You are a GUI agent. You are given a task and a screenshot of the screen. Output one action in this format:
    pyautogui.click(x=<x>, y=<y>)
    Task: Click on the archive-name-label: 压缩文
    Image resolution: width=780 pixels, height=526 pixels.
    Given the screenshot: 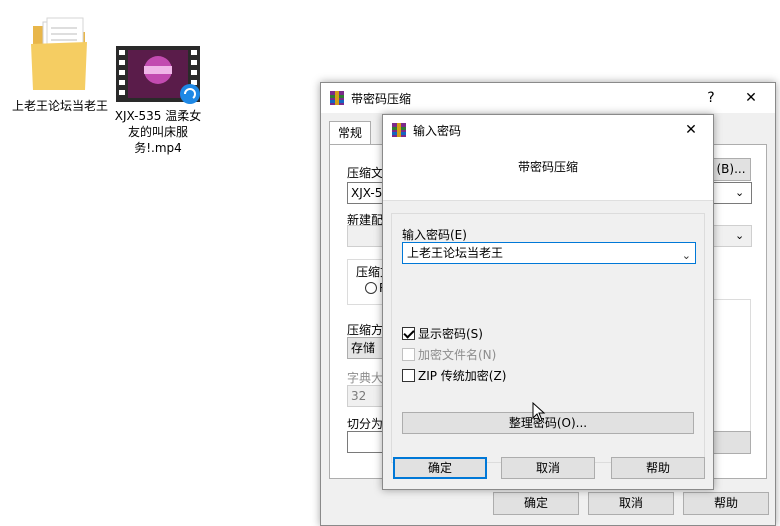 What is the action you would take?
    pyautogui.click(x=365, y=173)
    